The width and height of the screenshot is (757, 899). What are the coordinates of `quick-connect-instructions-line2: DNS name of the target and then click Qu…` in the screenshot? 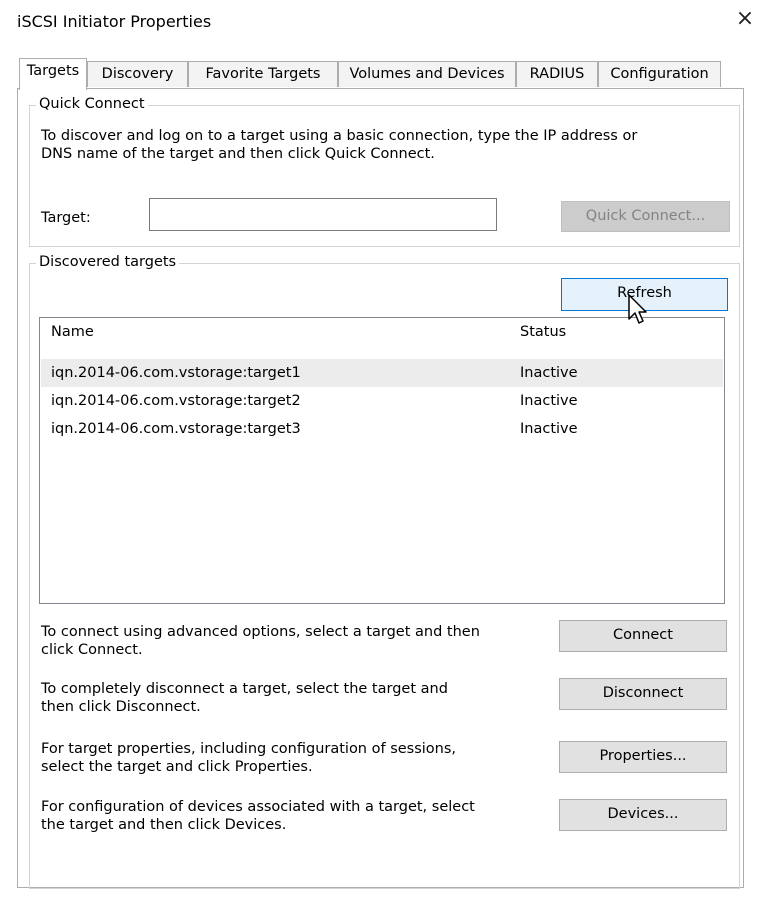 It's located at (238, 154).